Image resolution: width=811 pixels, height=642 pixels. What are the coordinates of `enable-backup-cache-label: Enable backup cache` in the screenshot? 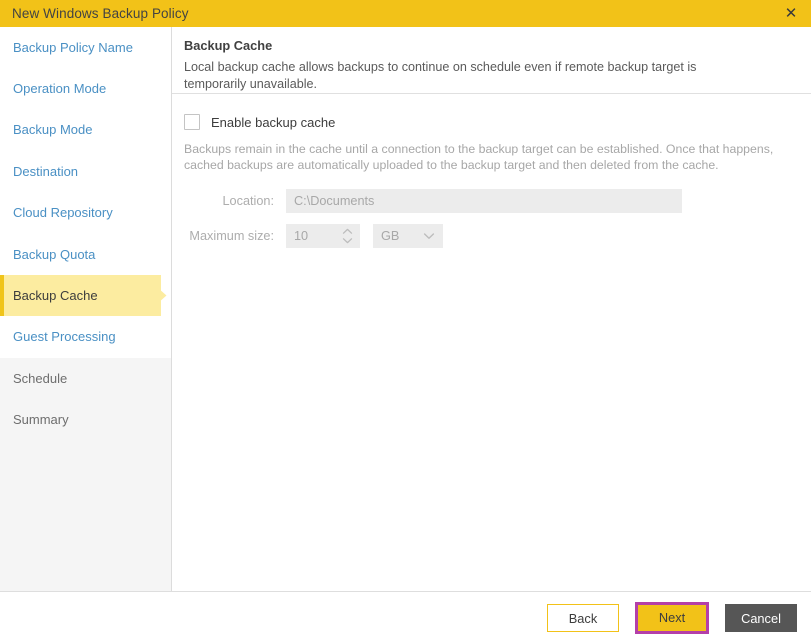 It's located at (273, 122).